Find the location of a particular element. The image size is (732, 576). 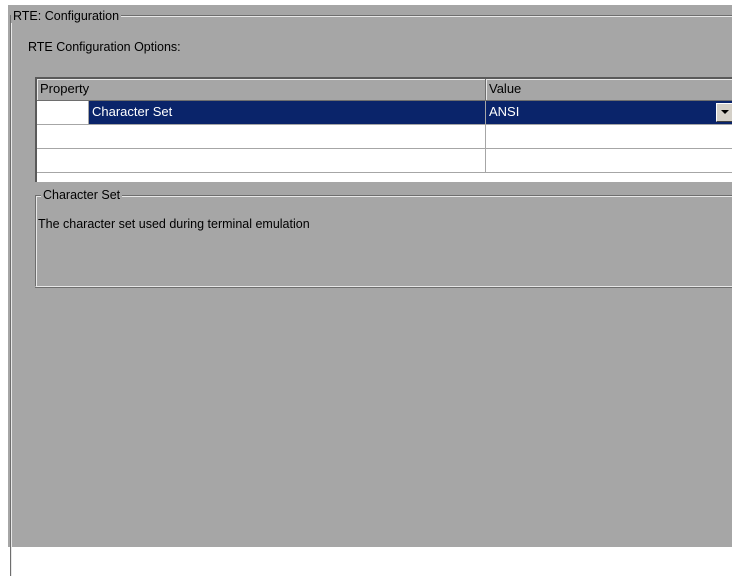

grid-header: Property Value is located at coordinates (384, 90).